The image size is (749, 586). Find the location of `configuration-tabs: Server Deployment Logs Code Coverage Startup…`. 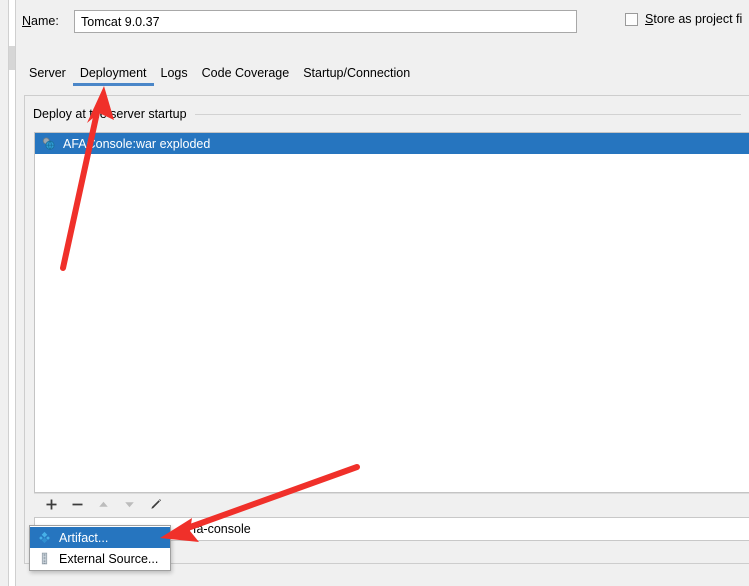

configuration-tabs: Server Deployment Logs Code Coverage Startup… is located at coordinates (385, 79).